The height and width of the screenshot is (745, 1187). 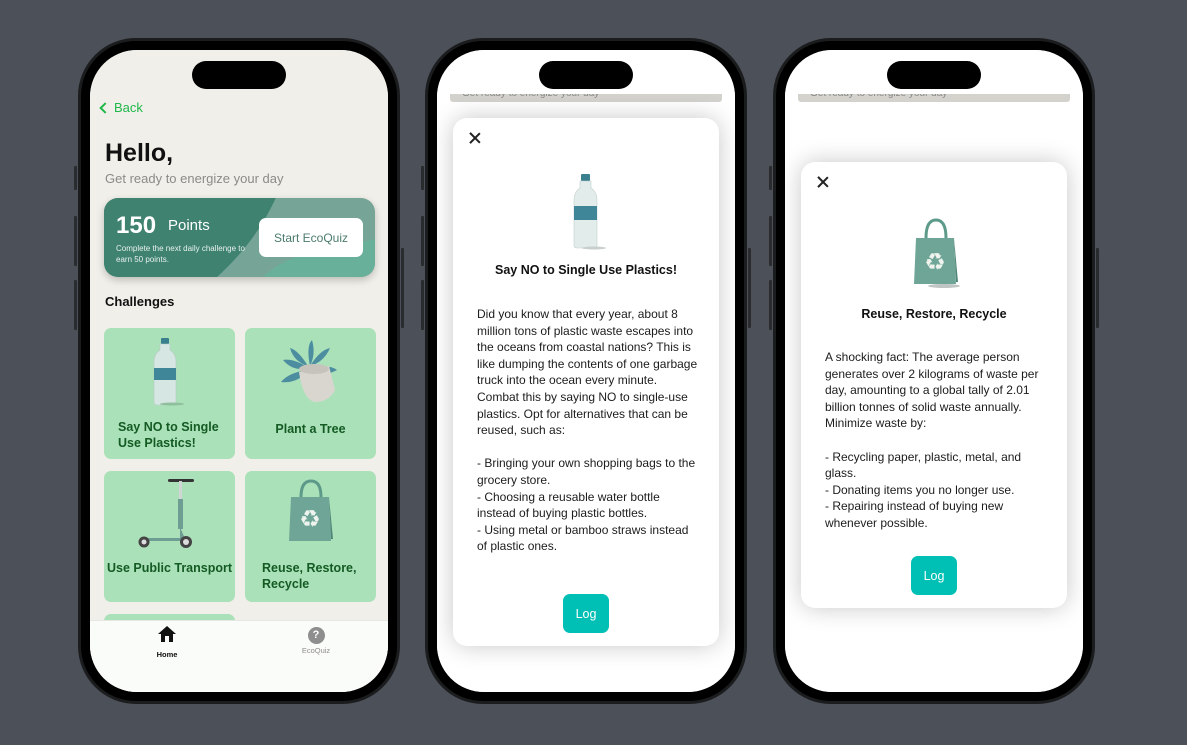 I want to click on challenge-label: Use Public Transport, so click(x=169, y=568).